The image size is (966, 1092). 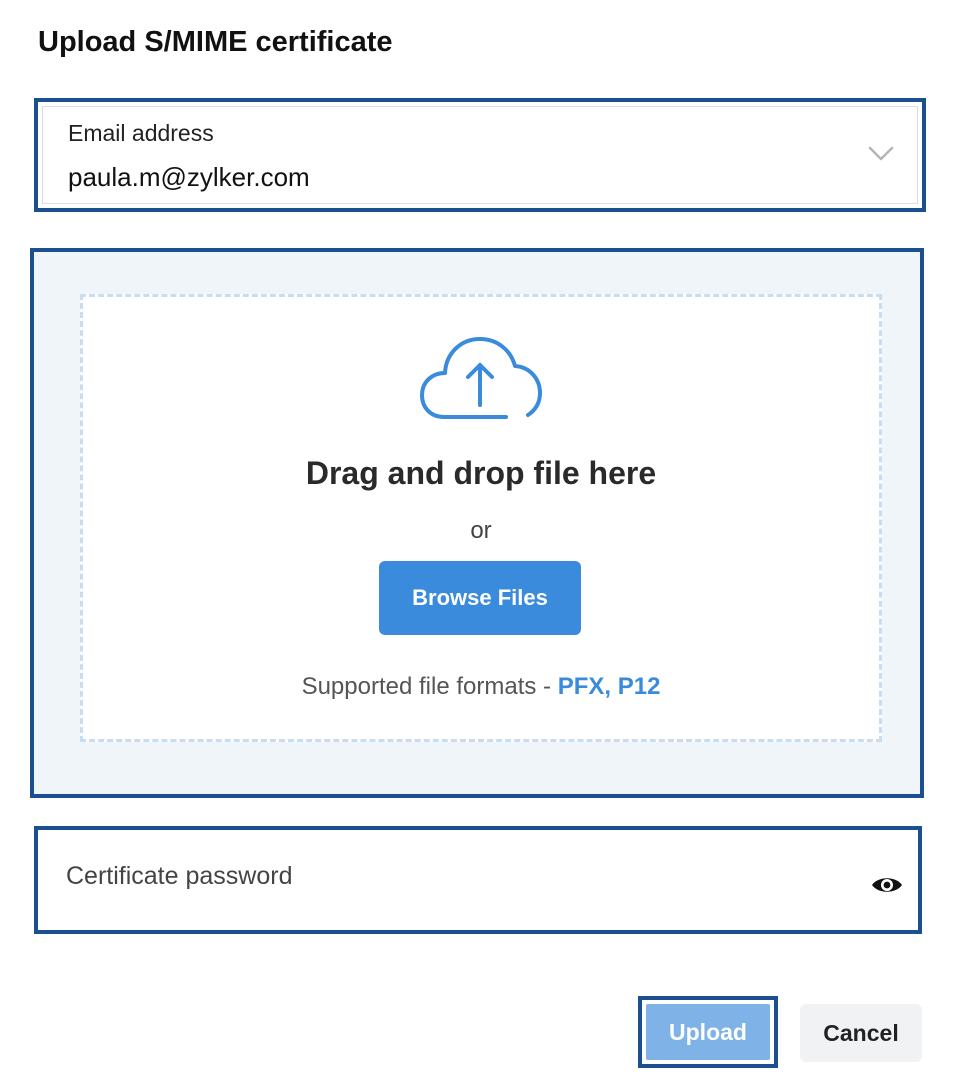 I want to click on dialog-title: Upload S/MIME certificate, so click(x=215, y=42).